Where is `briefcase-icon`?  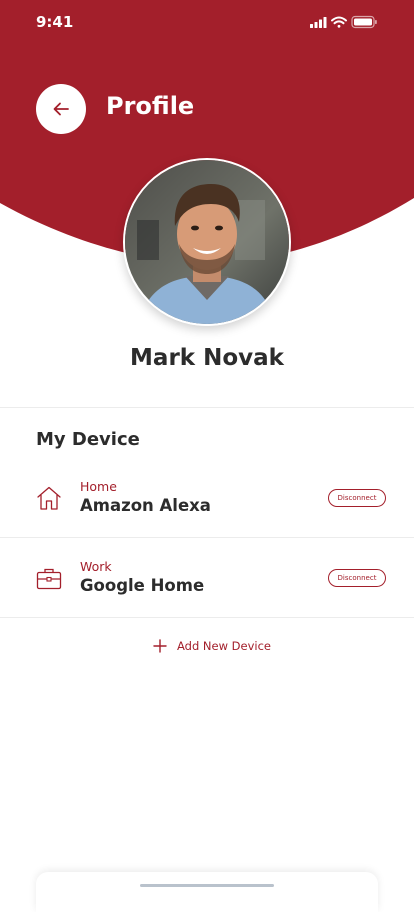 briefcase-icon is located at coordinates (49, 579).